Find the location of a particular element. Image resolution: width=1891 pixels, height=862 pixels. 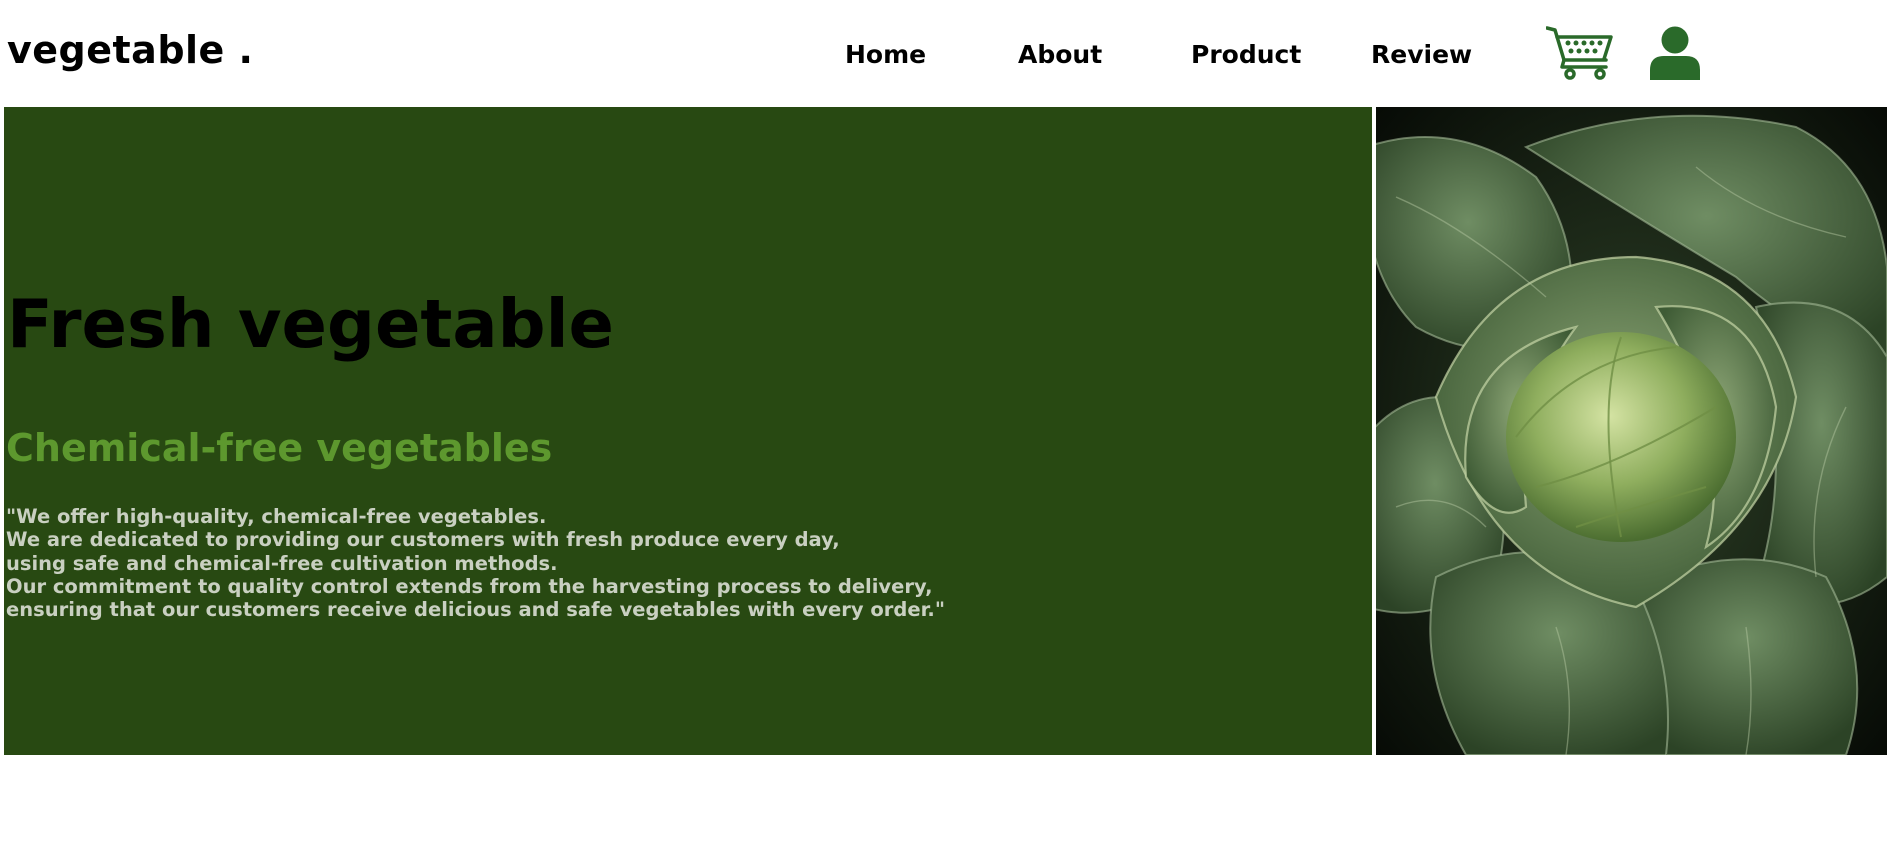

user-icon is located at coordinates (1675, 53).